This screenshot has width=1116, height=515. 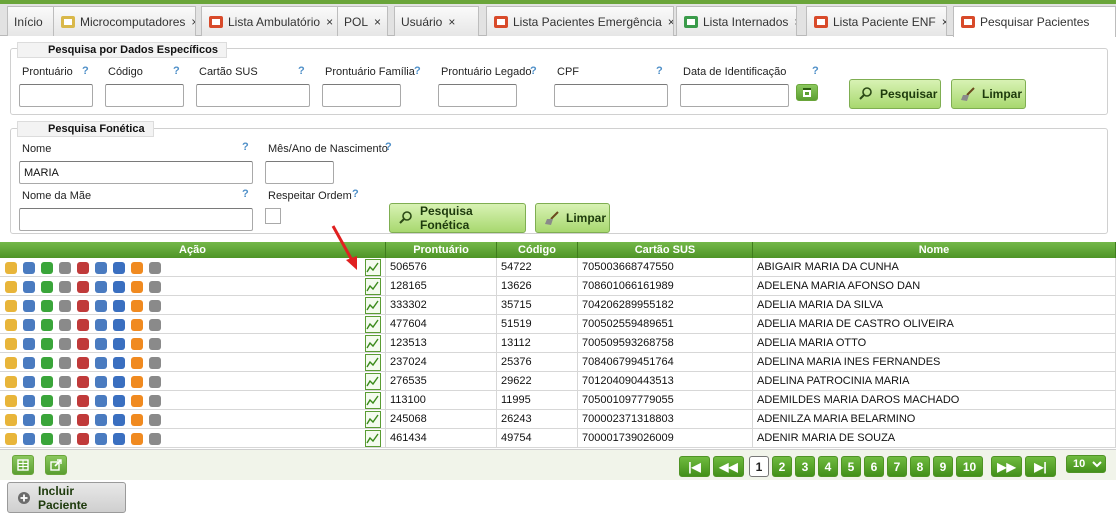 I want to click on page-button-1: 1, so click(x=759, y=466).